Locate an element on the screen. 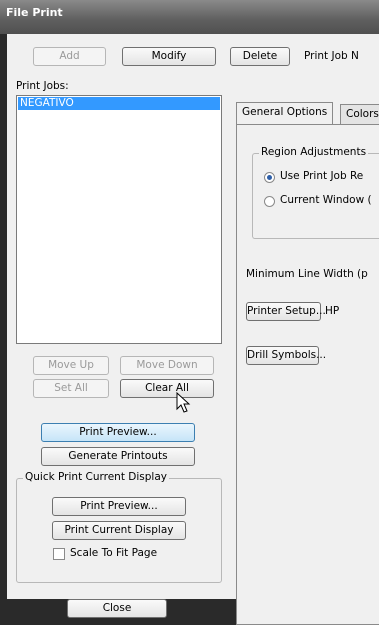  generate-printouts-button: Generate Printouts is located at coordinates (118, 456).